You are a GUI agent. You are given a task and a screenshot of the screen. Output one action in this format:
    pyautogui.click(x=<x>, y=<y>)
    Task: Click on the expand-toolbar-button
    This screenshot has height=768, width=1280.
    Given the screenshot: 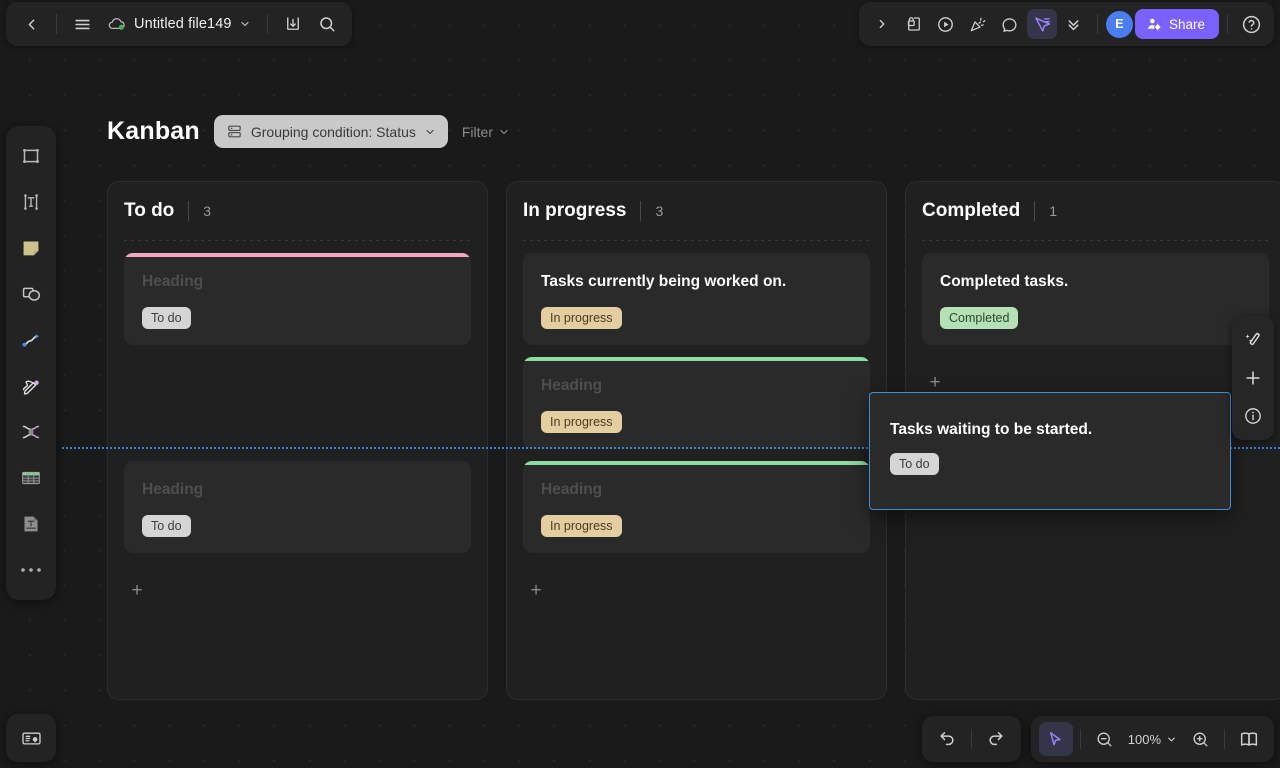 What is the action you would take?
    pyautogui.click(x=882, y=24)
    